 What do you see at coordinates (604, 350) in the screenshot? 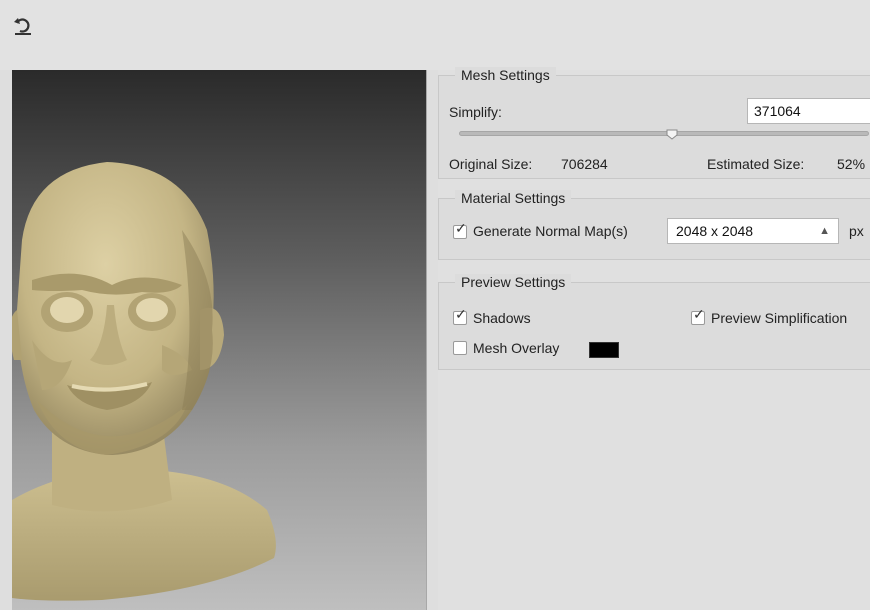
I see `mesh-overlay-color-swatch` at bounding box center [604, 350].